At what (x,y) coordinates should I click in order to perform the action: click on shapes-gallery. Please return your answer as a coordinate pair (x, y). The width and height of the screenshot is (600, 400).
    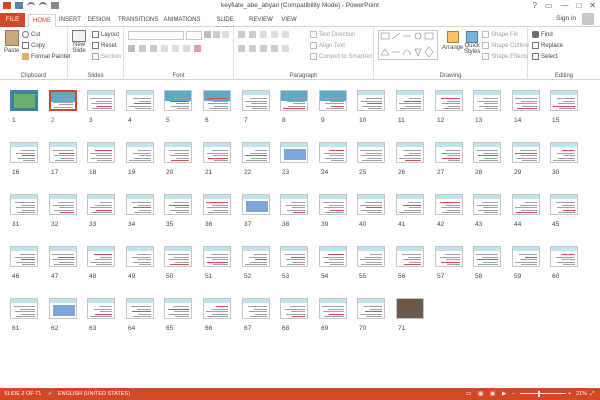
    Looking at the image, I should click on (408, 45).